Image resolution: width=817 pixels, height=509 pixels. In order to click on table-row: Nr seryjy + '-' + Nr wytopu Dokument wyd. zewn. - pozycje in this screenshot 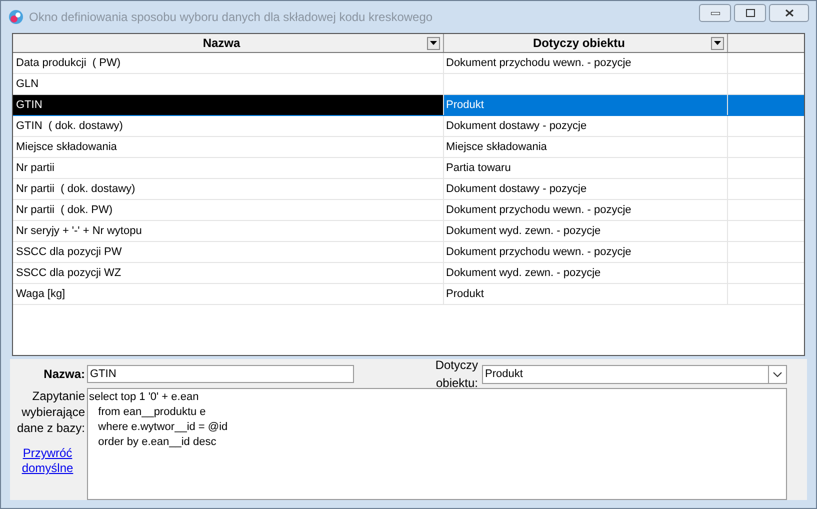, I will do `click(408, 231)`.